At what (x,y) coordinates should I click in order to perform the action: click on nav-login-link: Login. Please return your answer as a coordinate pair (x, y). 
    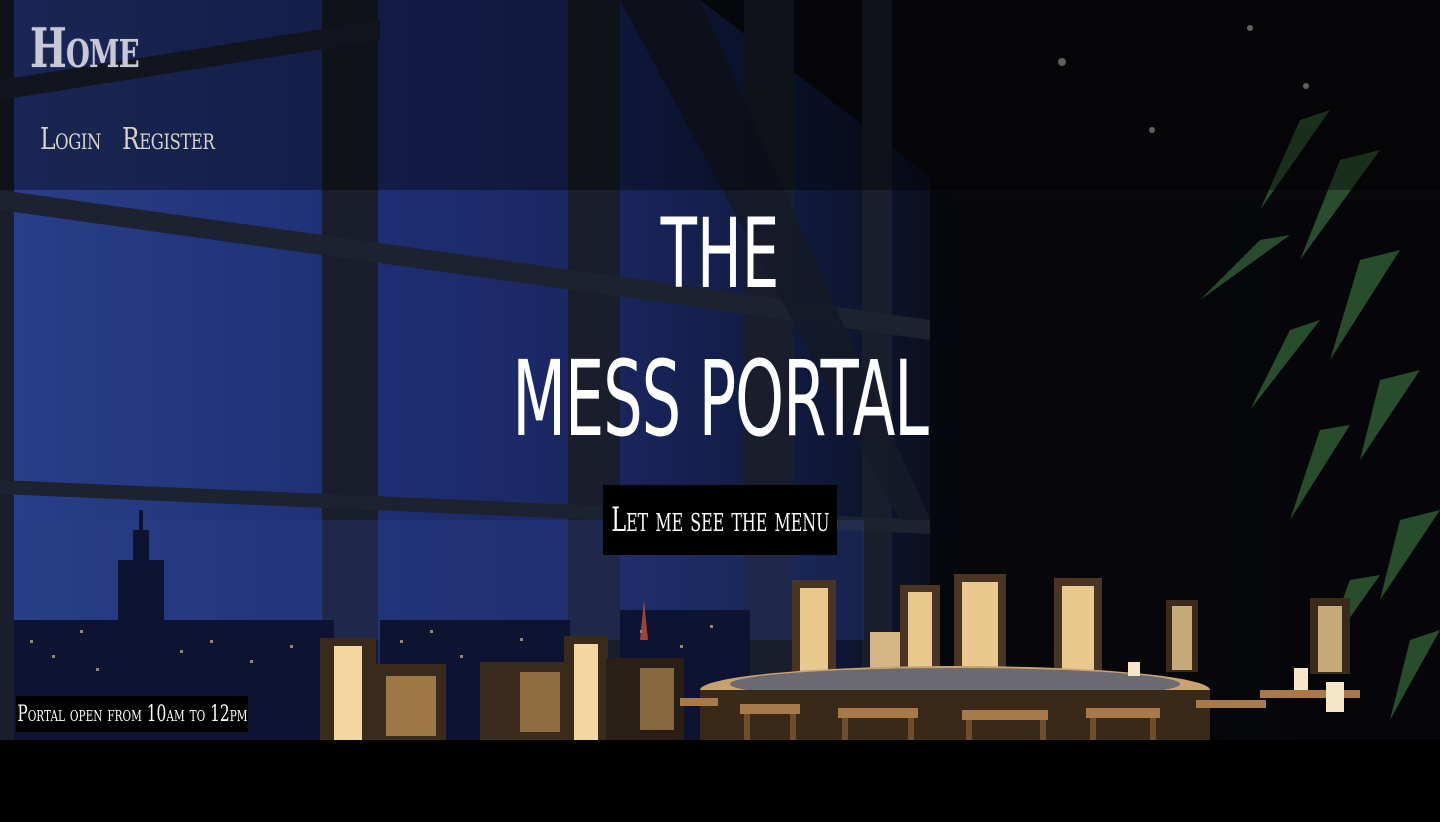
    Looking at the image, I should click on (70, 139).